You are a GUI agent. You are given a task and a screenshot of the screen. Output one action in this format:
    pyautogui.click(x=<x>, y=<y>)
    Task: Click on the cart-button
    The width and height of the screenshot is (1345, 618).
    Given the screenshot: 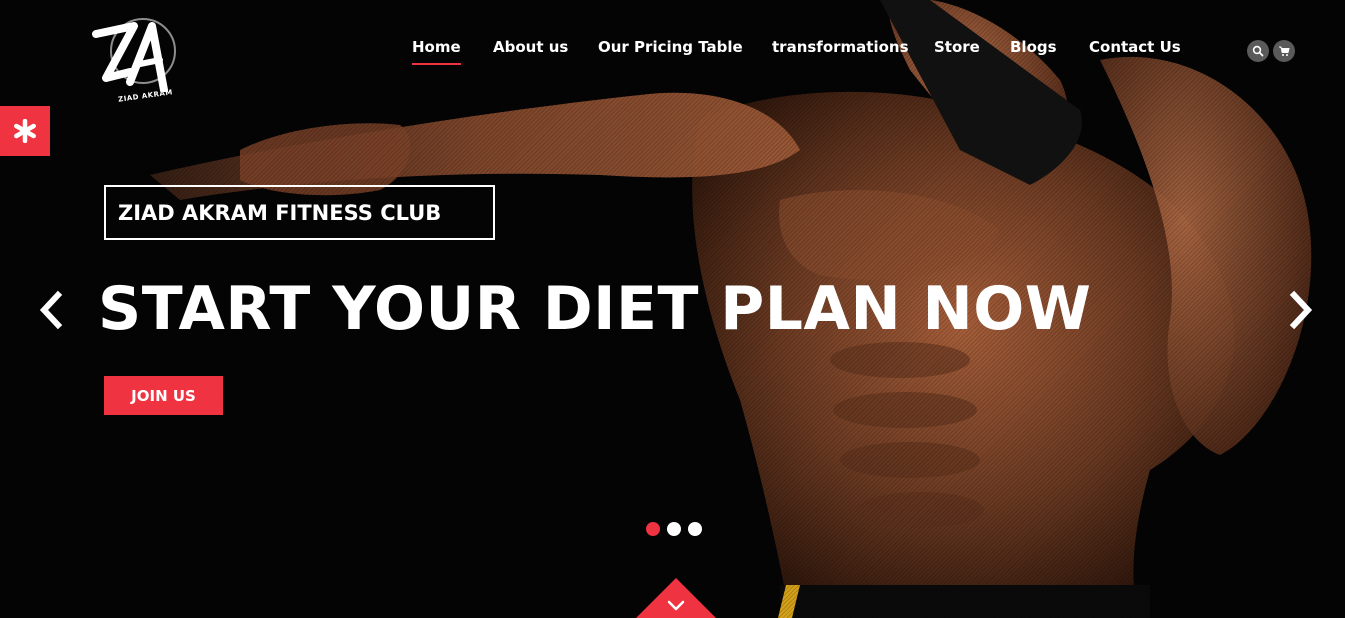 What is the action you would take?
    pyautogui.click(x=1284, y=51)
    